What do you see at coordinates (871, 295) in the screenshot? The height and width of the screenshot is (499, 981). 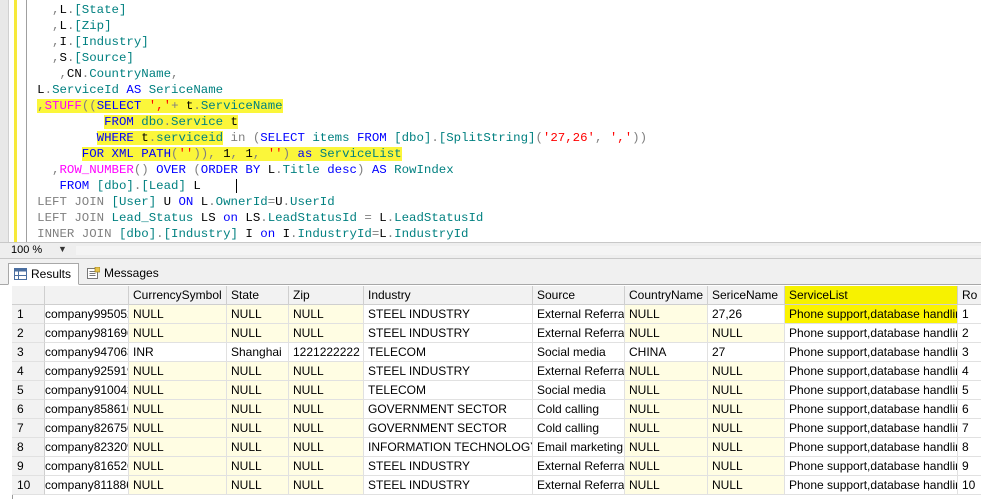 I see `column-header: ServiceList` at bounding box center [871, 295].